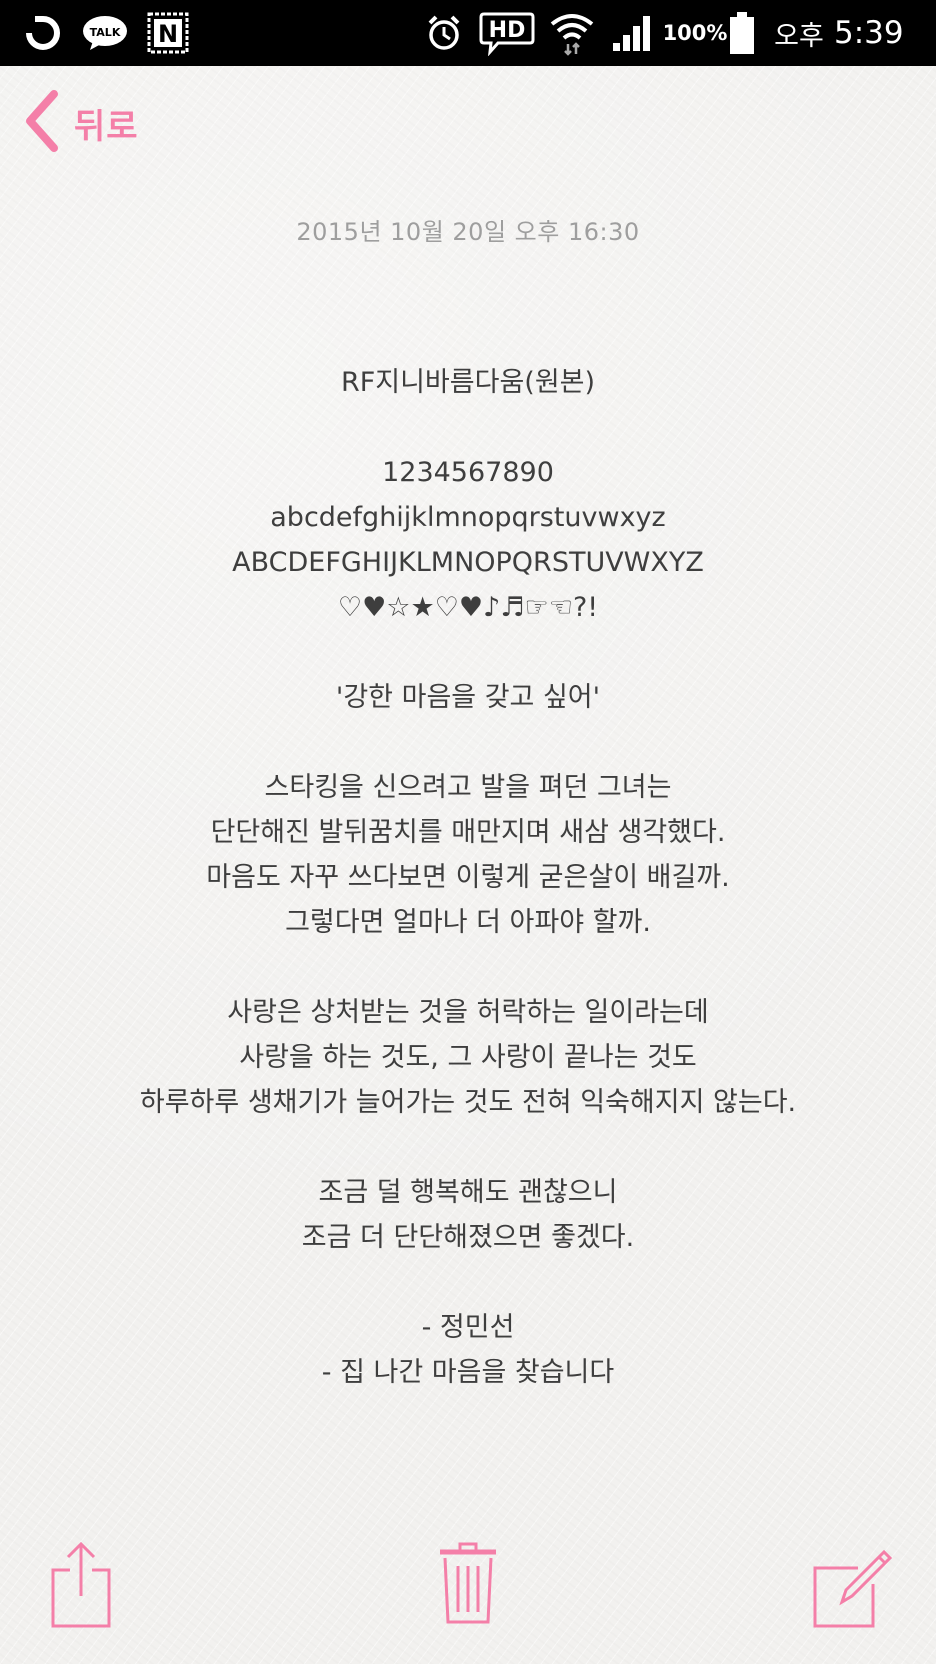 The width and height of the screenshot is (936, 1664). What do you see at coordinates (468, 1237) in the screenshot?
I see `note-line: 조금 더 단단해졌으면 좋겠다.` at bounding box center [468, 1237].